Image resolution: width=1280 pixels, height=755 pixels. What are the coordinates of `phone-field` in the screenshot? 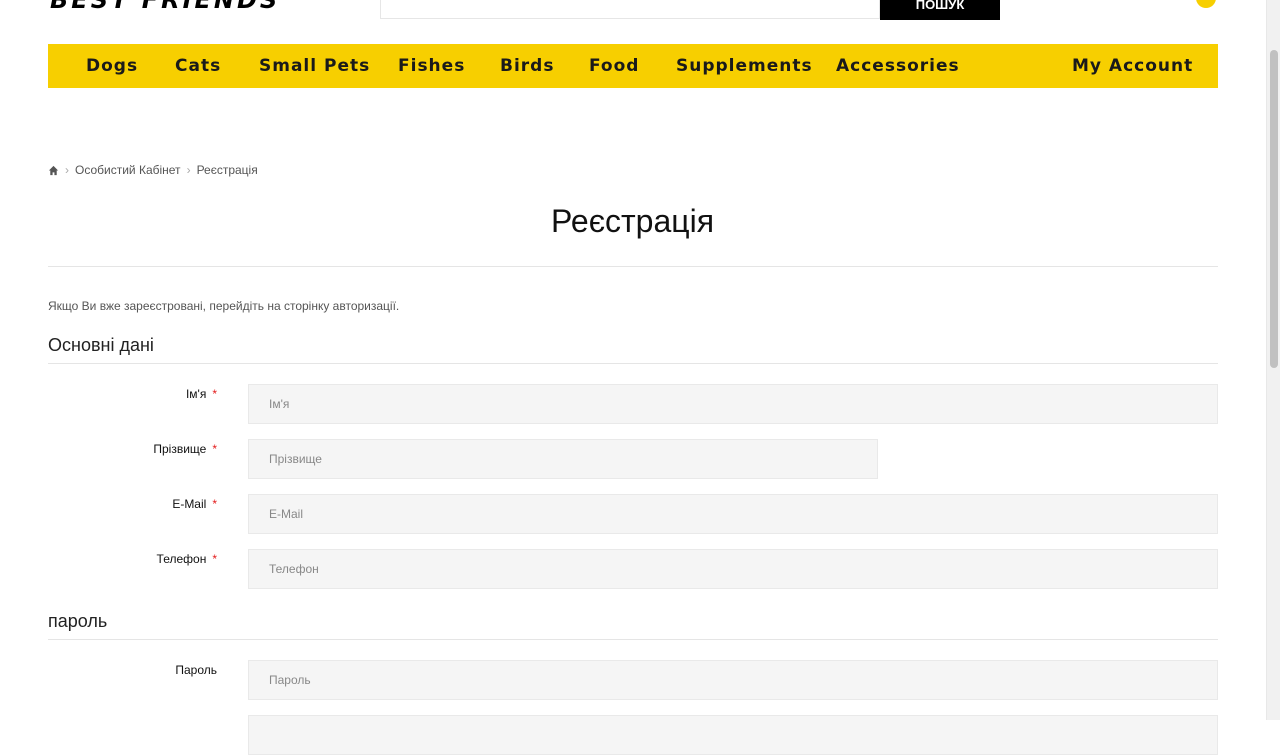 It's located at (733, 569).